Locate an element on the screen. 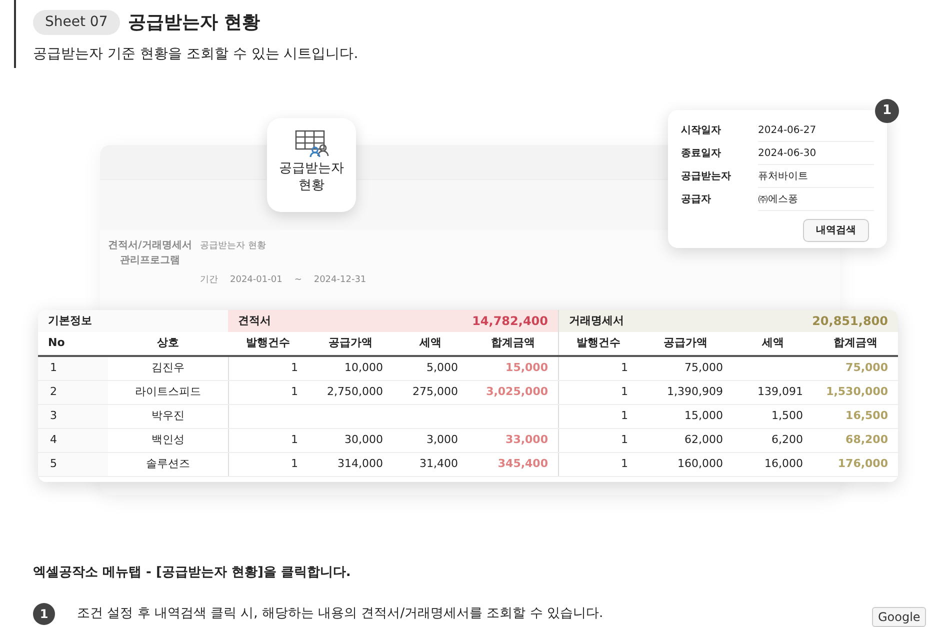 This screenshot has width=936, height=627. table-cell-text: 176,000 is located at coordinates (863, 464).